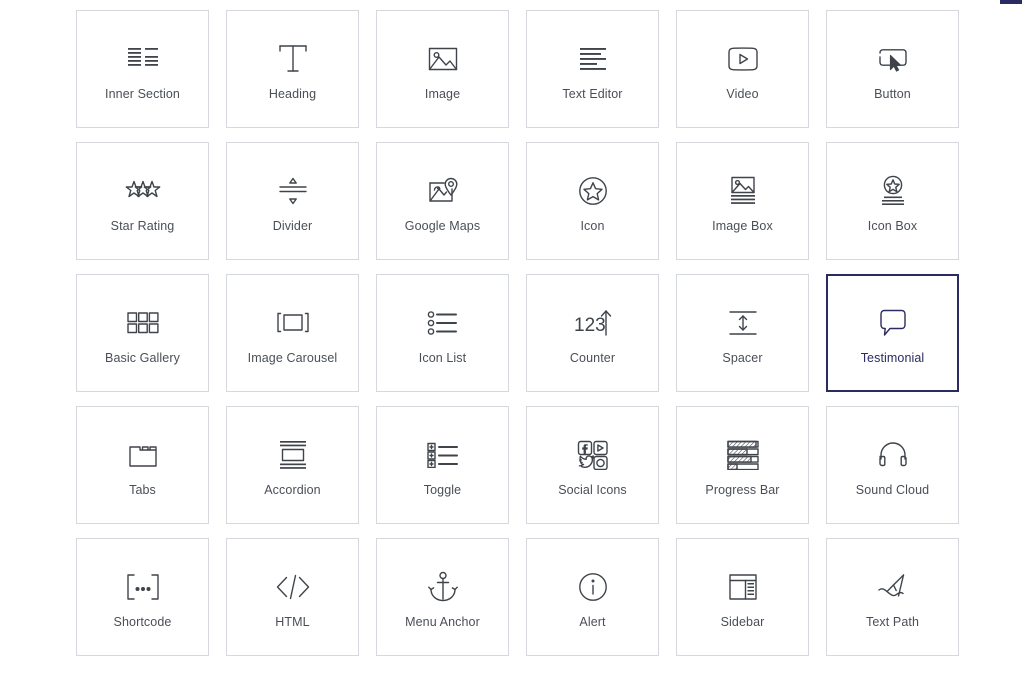 The image size is (1024, 676). What do you see at coordinates (742, 358) in the screenshot?
I see `widget-card-label: Spacer` at bounding box center [742, 358].